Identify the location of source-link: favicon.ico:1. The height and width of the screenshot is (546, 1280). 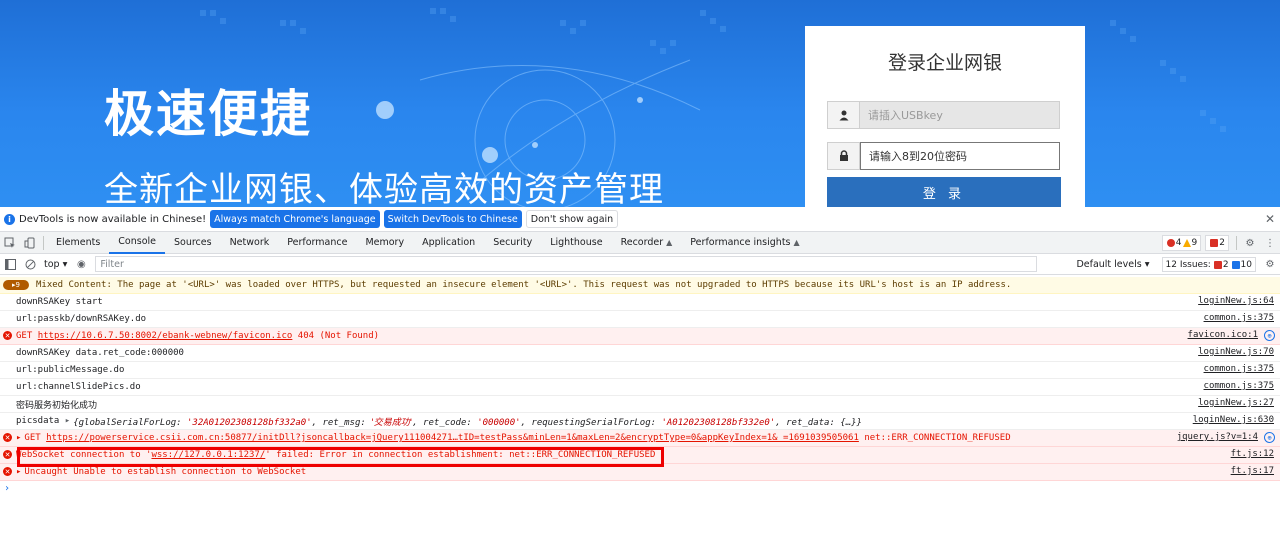
(1223, 335).